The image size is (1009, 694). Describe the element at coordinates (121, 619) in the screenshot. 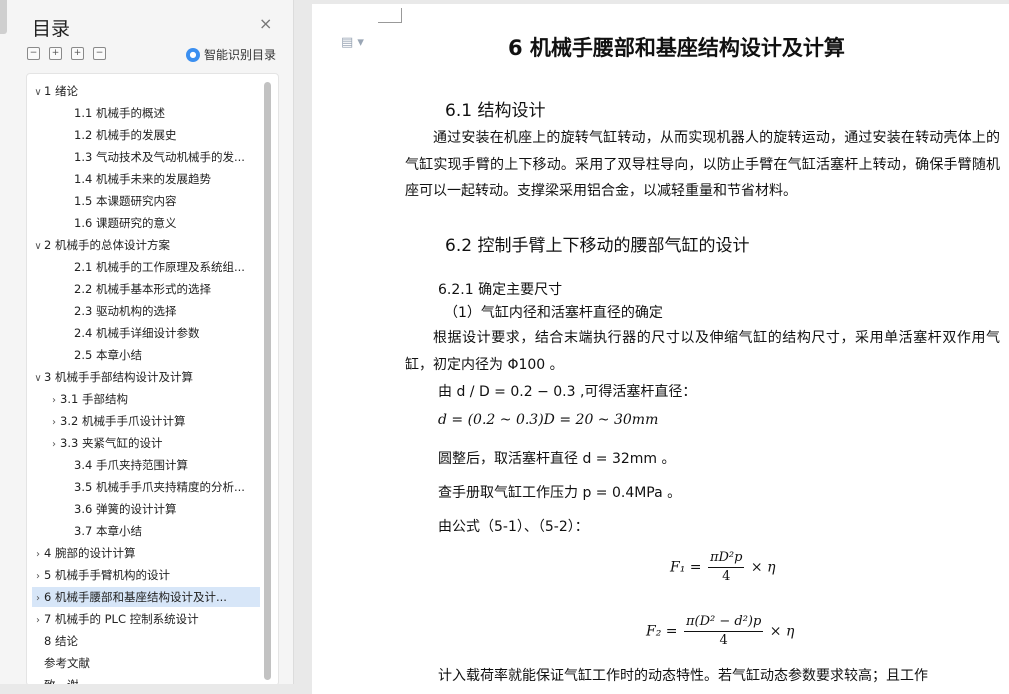

I see `toc-item-label: 7 机械手的 PLC 控制系统设计` at that location.